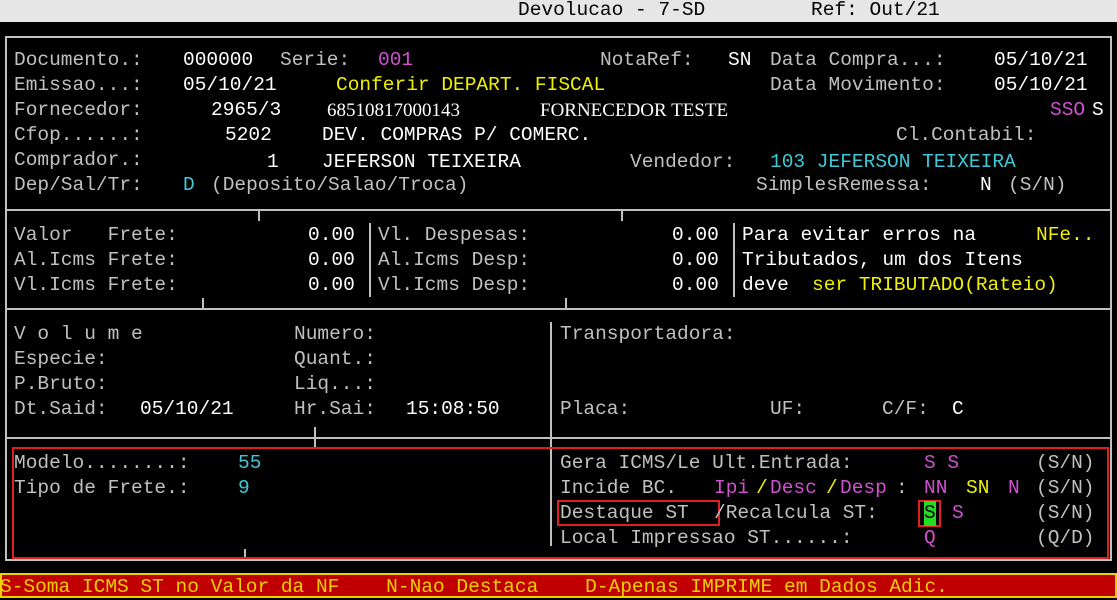  What do you see at coordinates (78, 85) in the screenshot?
I see `emissao-label: Emissao...:` at bounding box center [78, 85].